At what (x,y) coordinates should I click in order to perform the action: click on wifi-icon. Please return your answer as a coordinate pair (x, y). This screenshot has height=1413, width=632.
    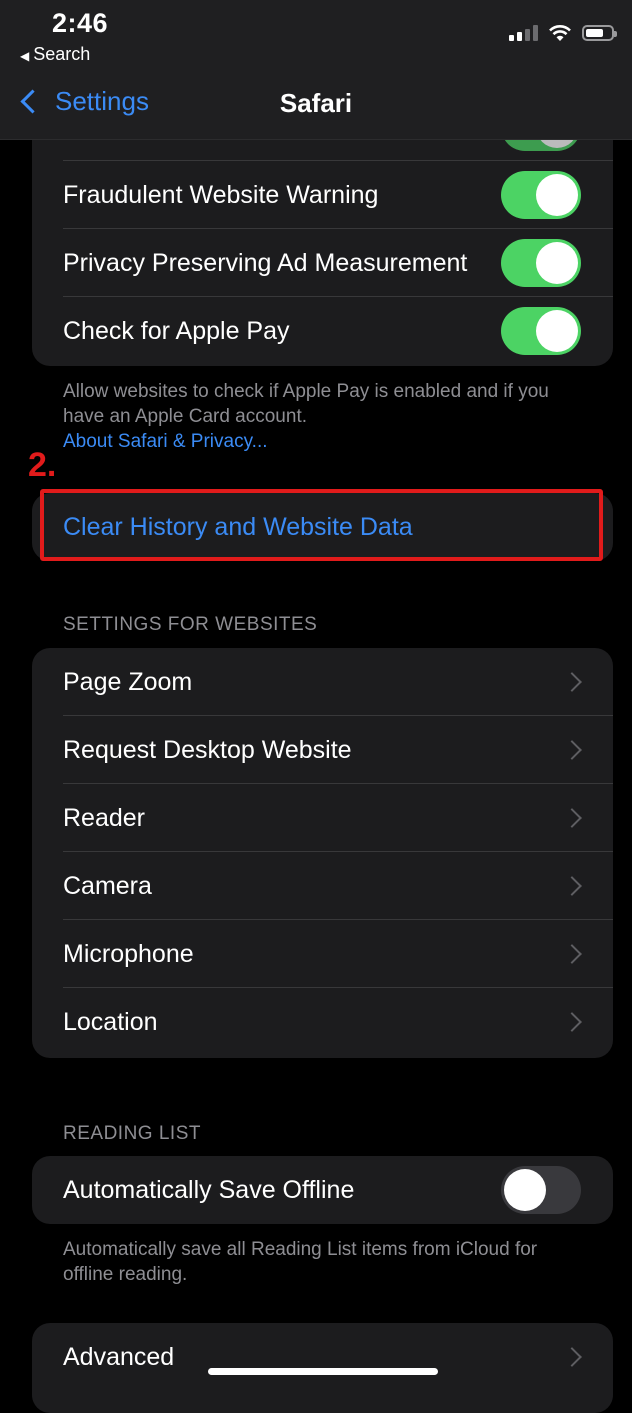
    Looking at the image, I should click on (560, 33).